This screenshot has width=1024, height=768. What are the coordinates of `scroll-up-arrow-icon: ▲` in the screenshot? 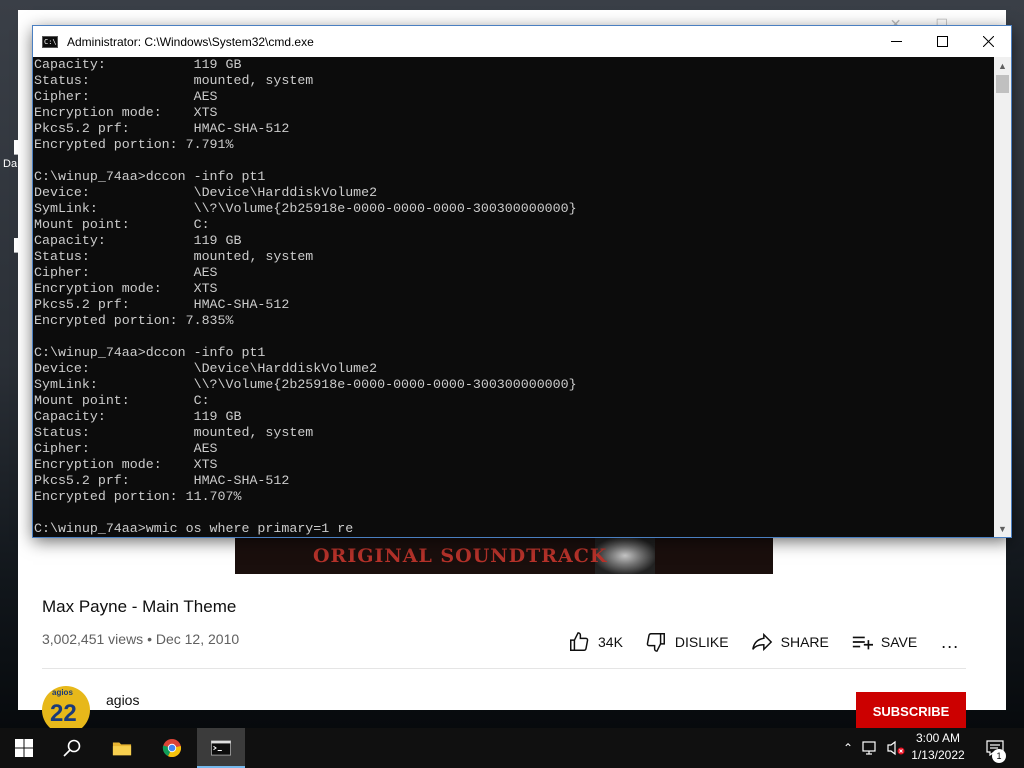 It's located at (1002, 65).